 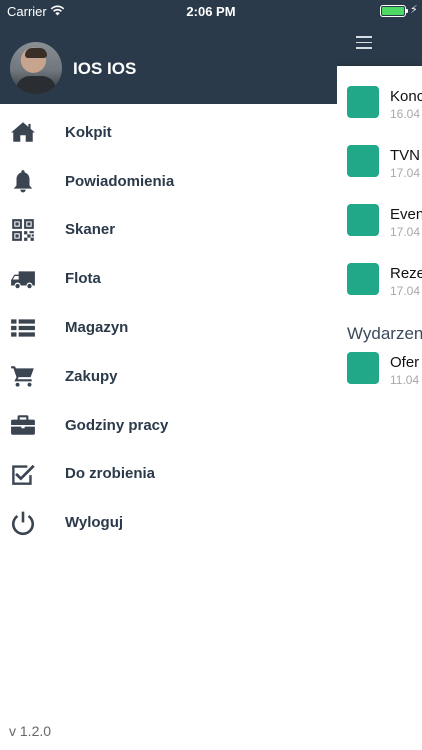 I want to click on menu-item-godziny-pracy: Godziny pracy, so click(x=168, y=425).